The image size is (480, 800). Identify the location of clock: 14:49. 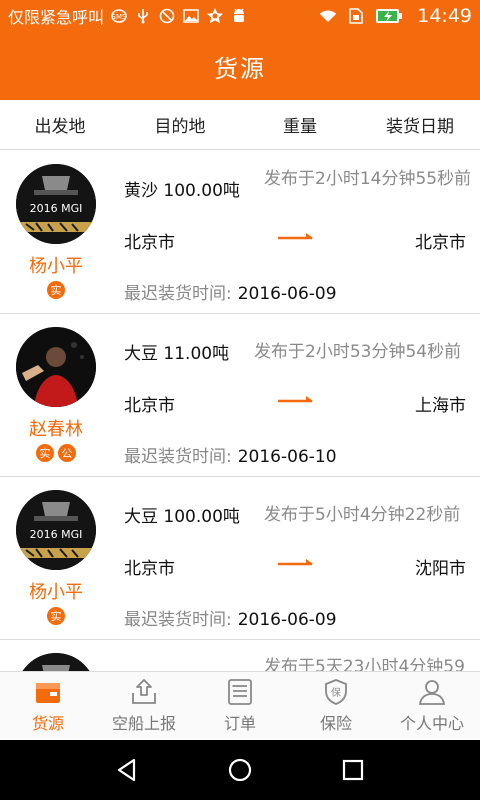
(444, 16).